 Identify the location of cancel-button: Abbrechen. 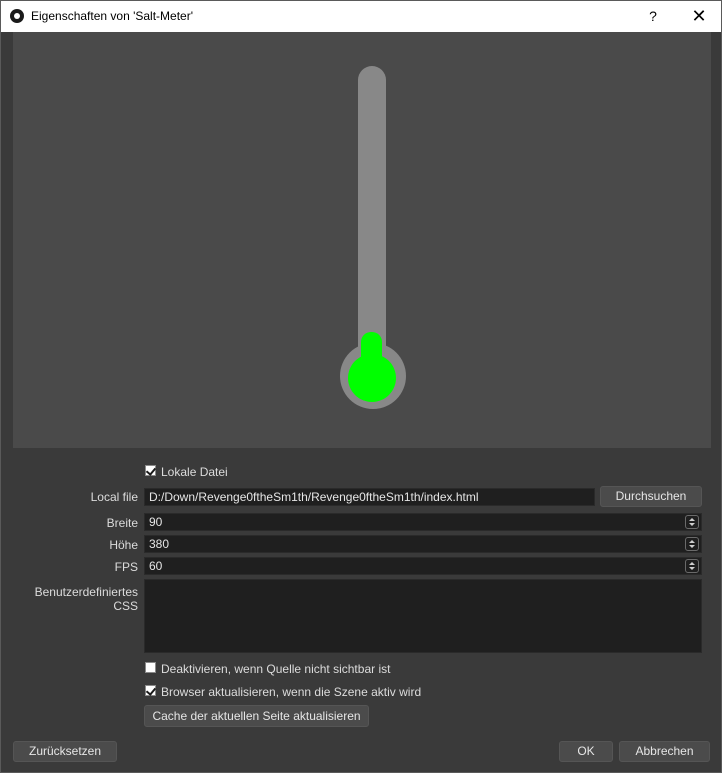
(664, 751).